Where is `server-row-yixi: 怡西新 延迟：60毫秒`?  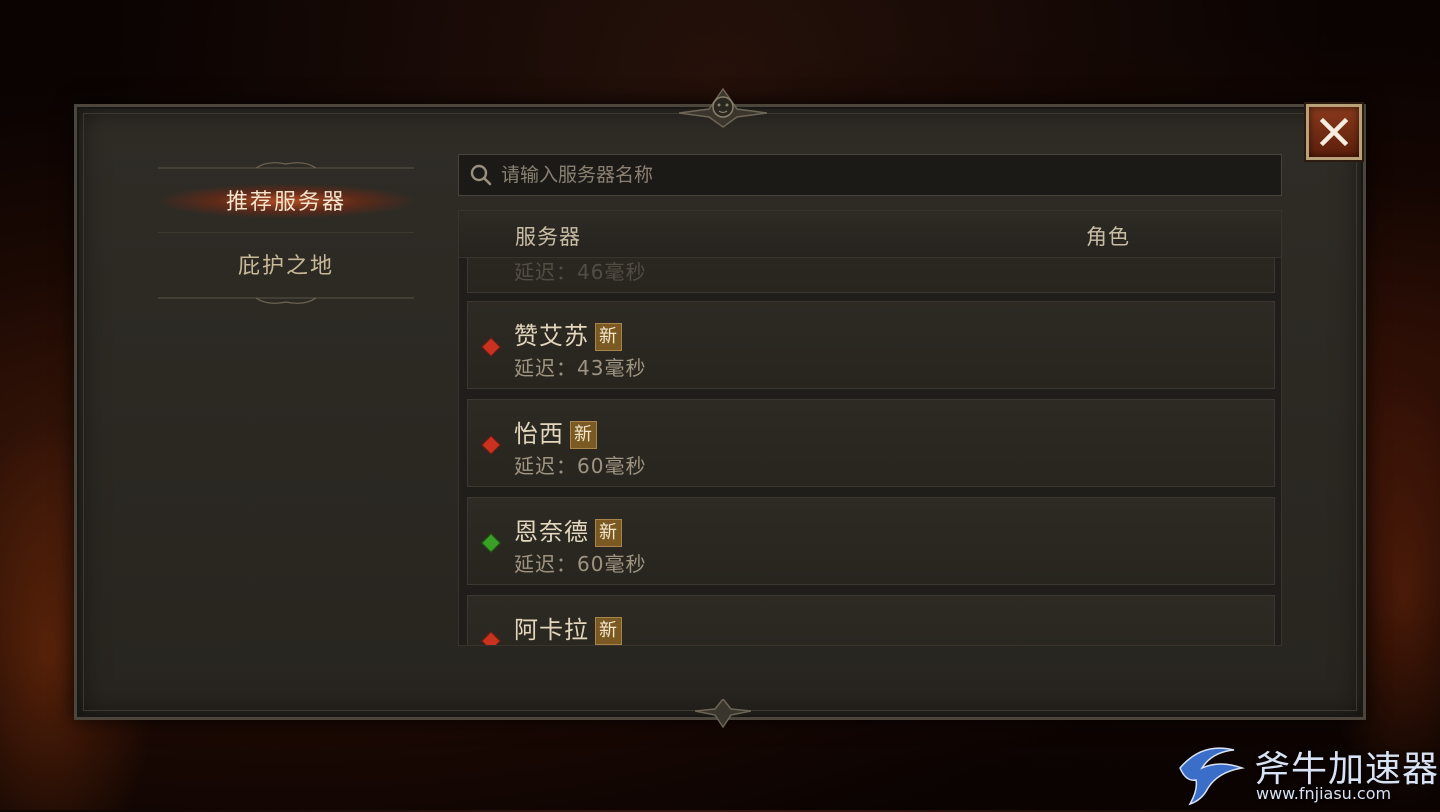 server-row-yixi: 怡西新 延迟：60毫秒 is located at coordinates (871, 443).